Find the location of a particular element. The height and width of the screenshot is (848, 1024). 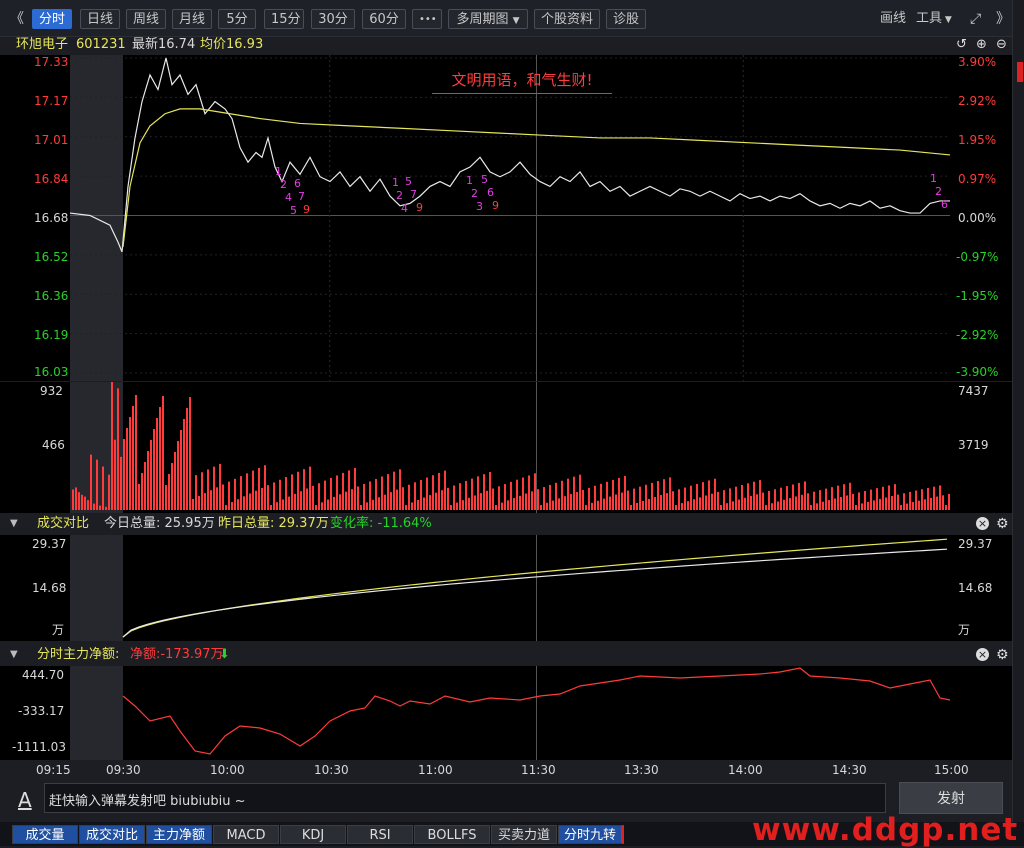

zoom-out-icon: ⊖ is located at coordinates (1001, 45).